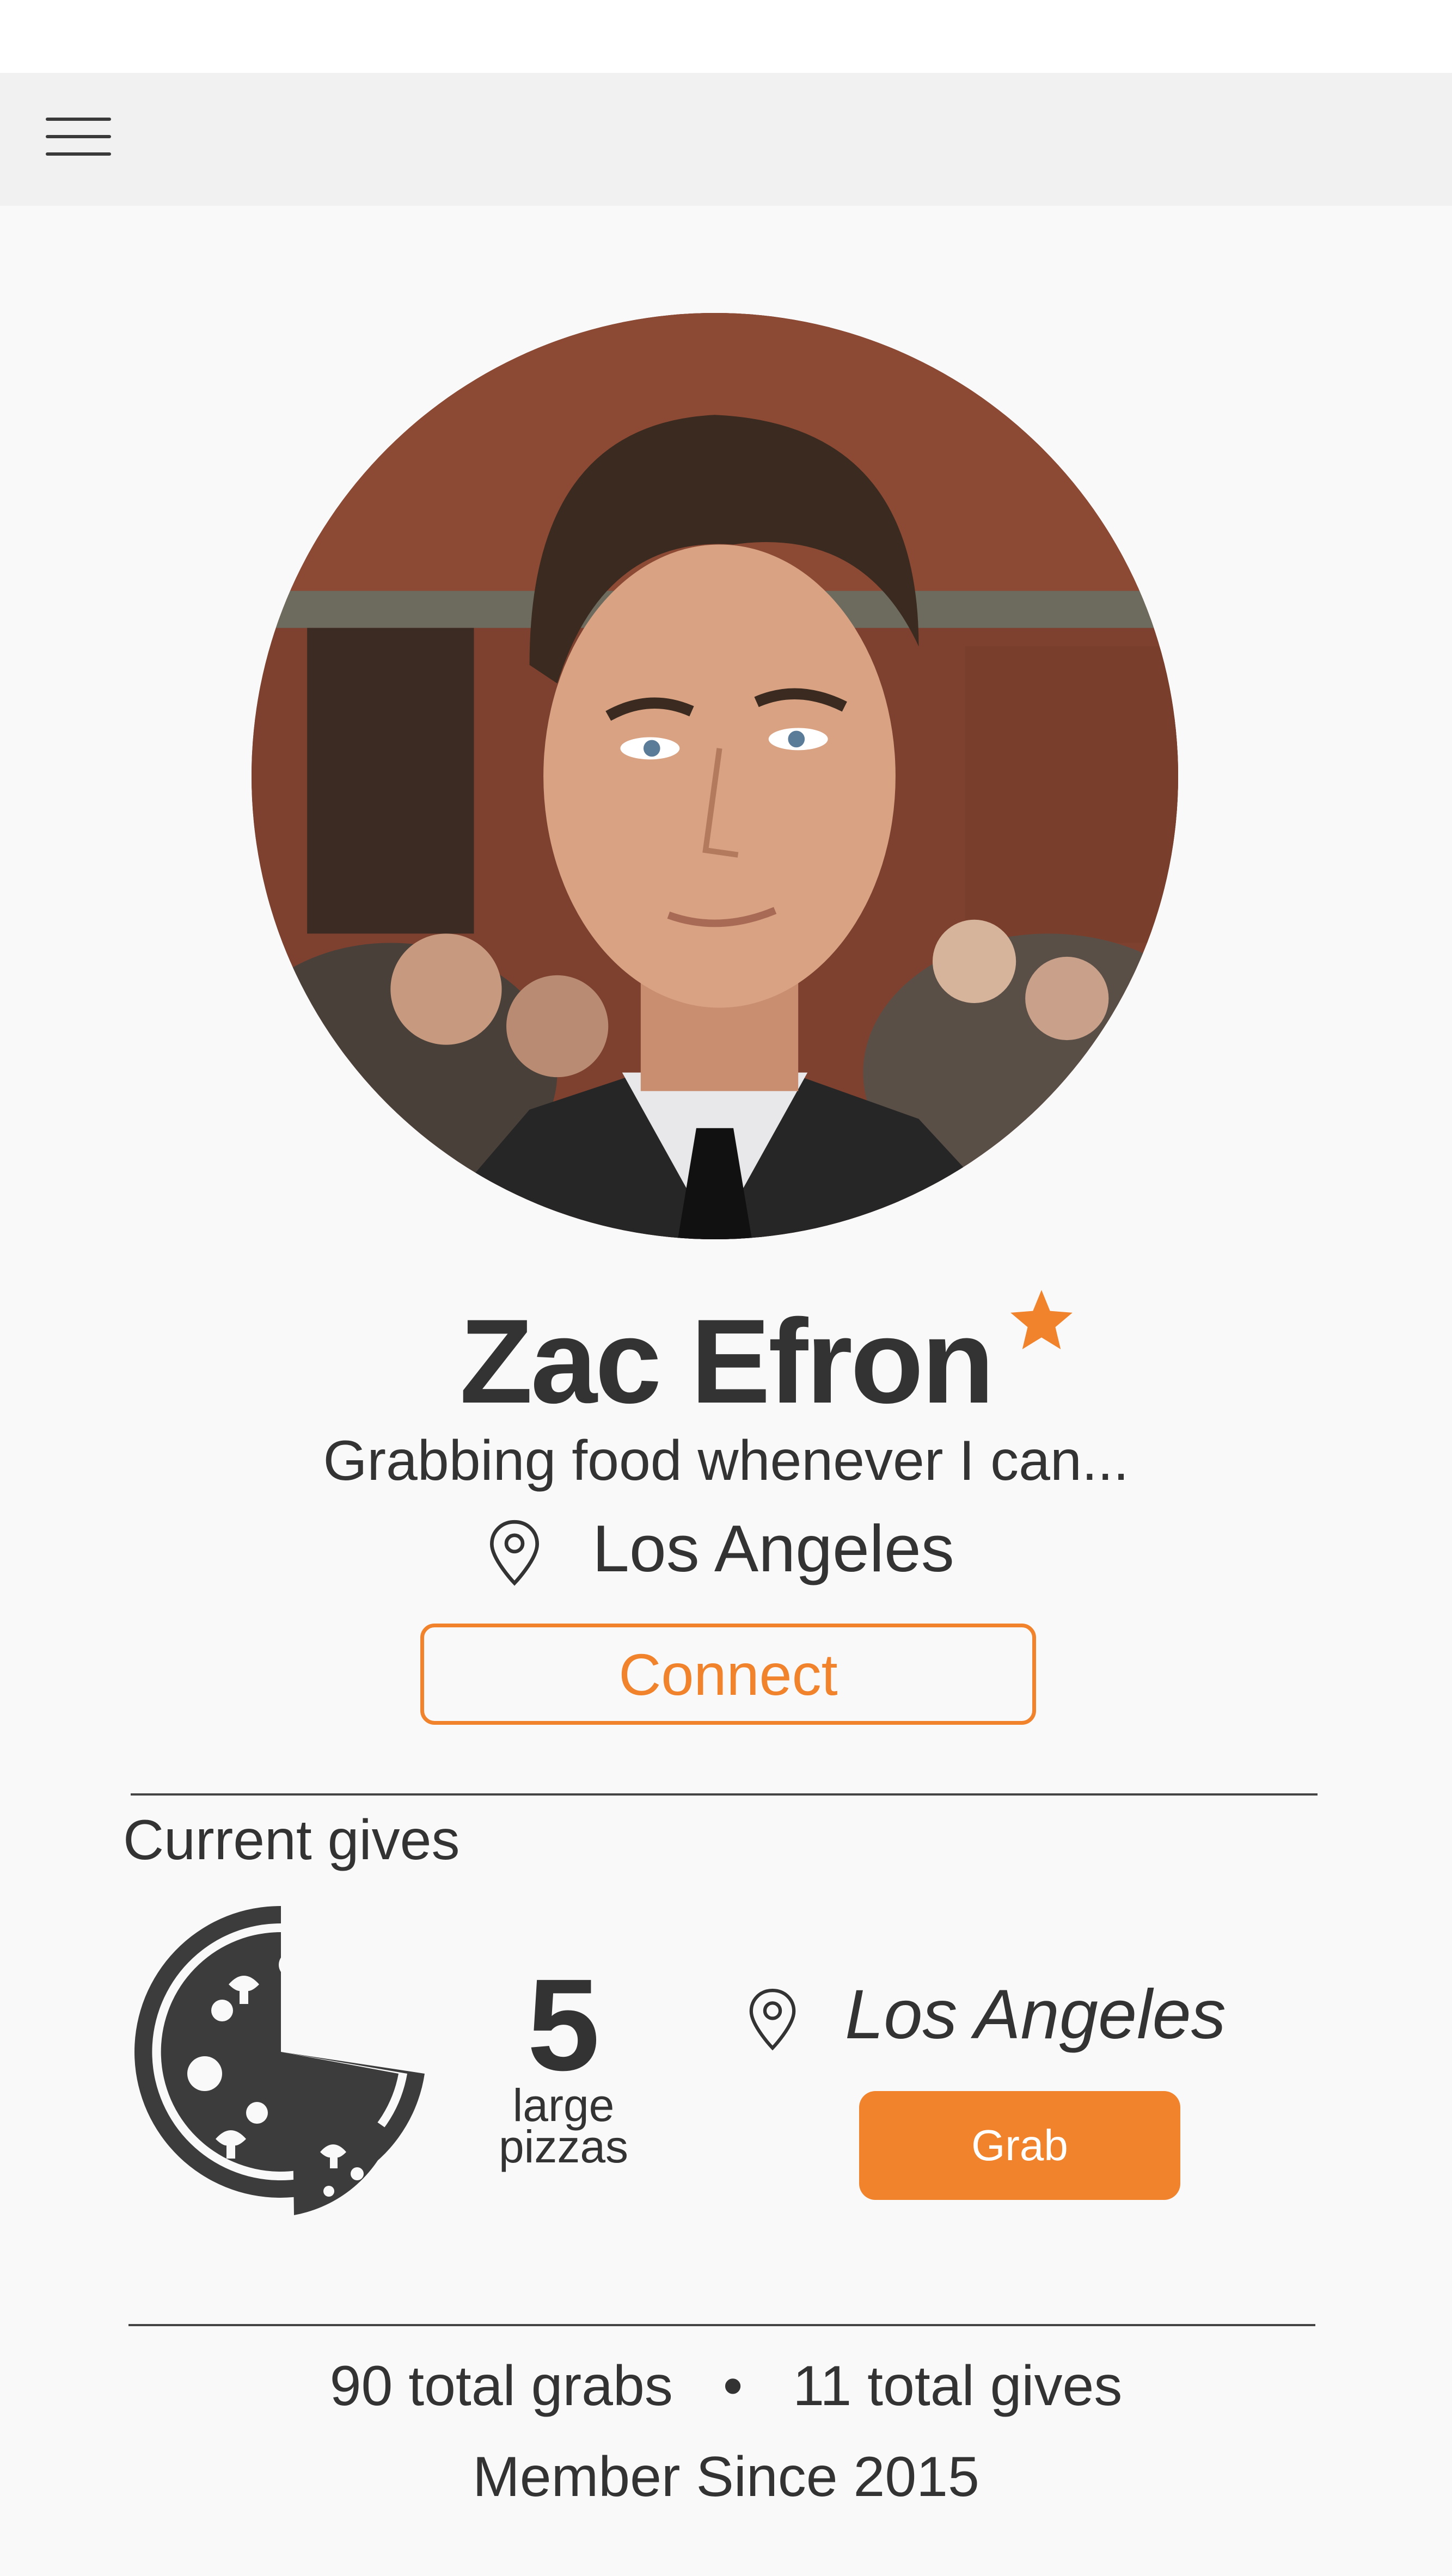 This screenshot has width=1452, height=2576. What do you see at coordinates (1041, 1319) in the screenshot?
I see `star-icon` at bounding box center [1041, 1319].